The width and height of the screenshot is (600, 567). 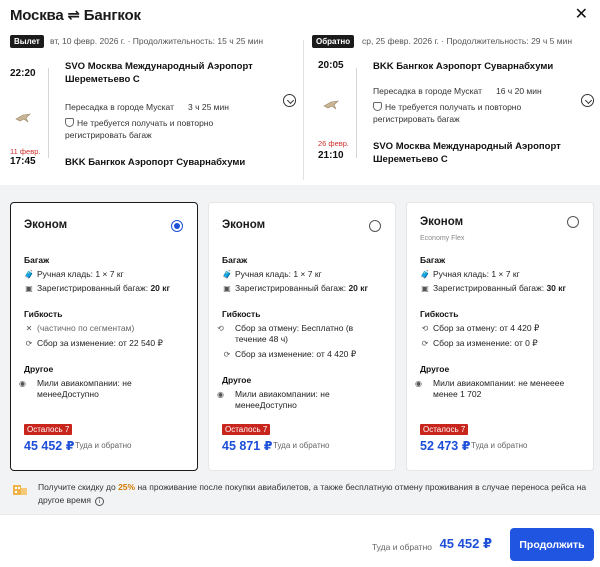 I want to click on info-icon: i, so click(x=99, y=501).